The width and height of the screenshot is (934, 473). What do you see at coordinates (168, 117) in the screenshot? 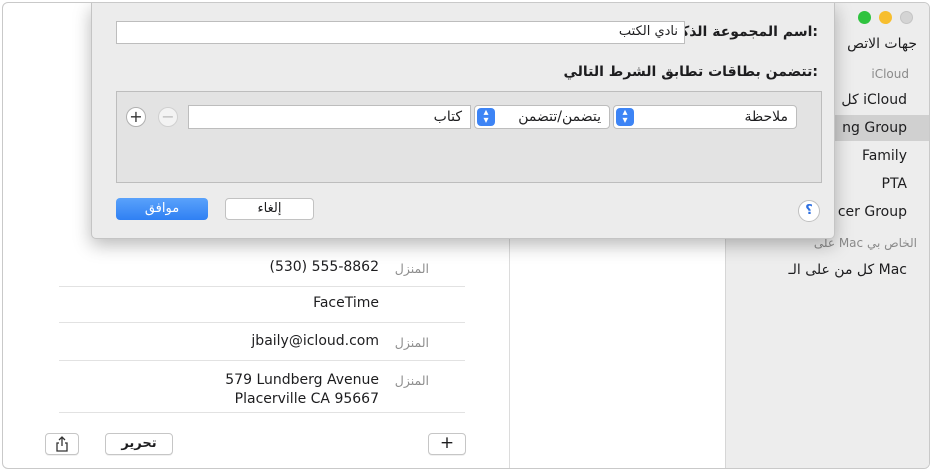
I see `remove-rule-button: −` at bounding box center [168, 117].